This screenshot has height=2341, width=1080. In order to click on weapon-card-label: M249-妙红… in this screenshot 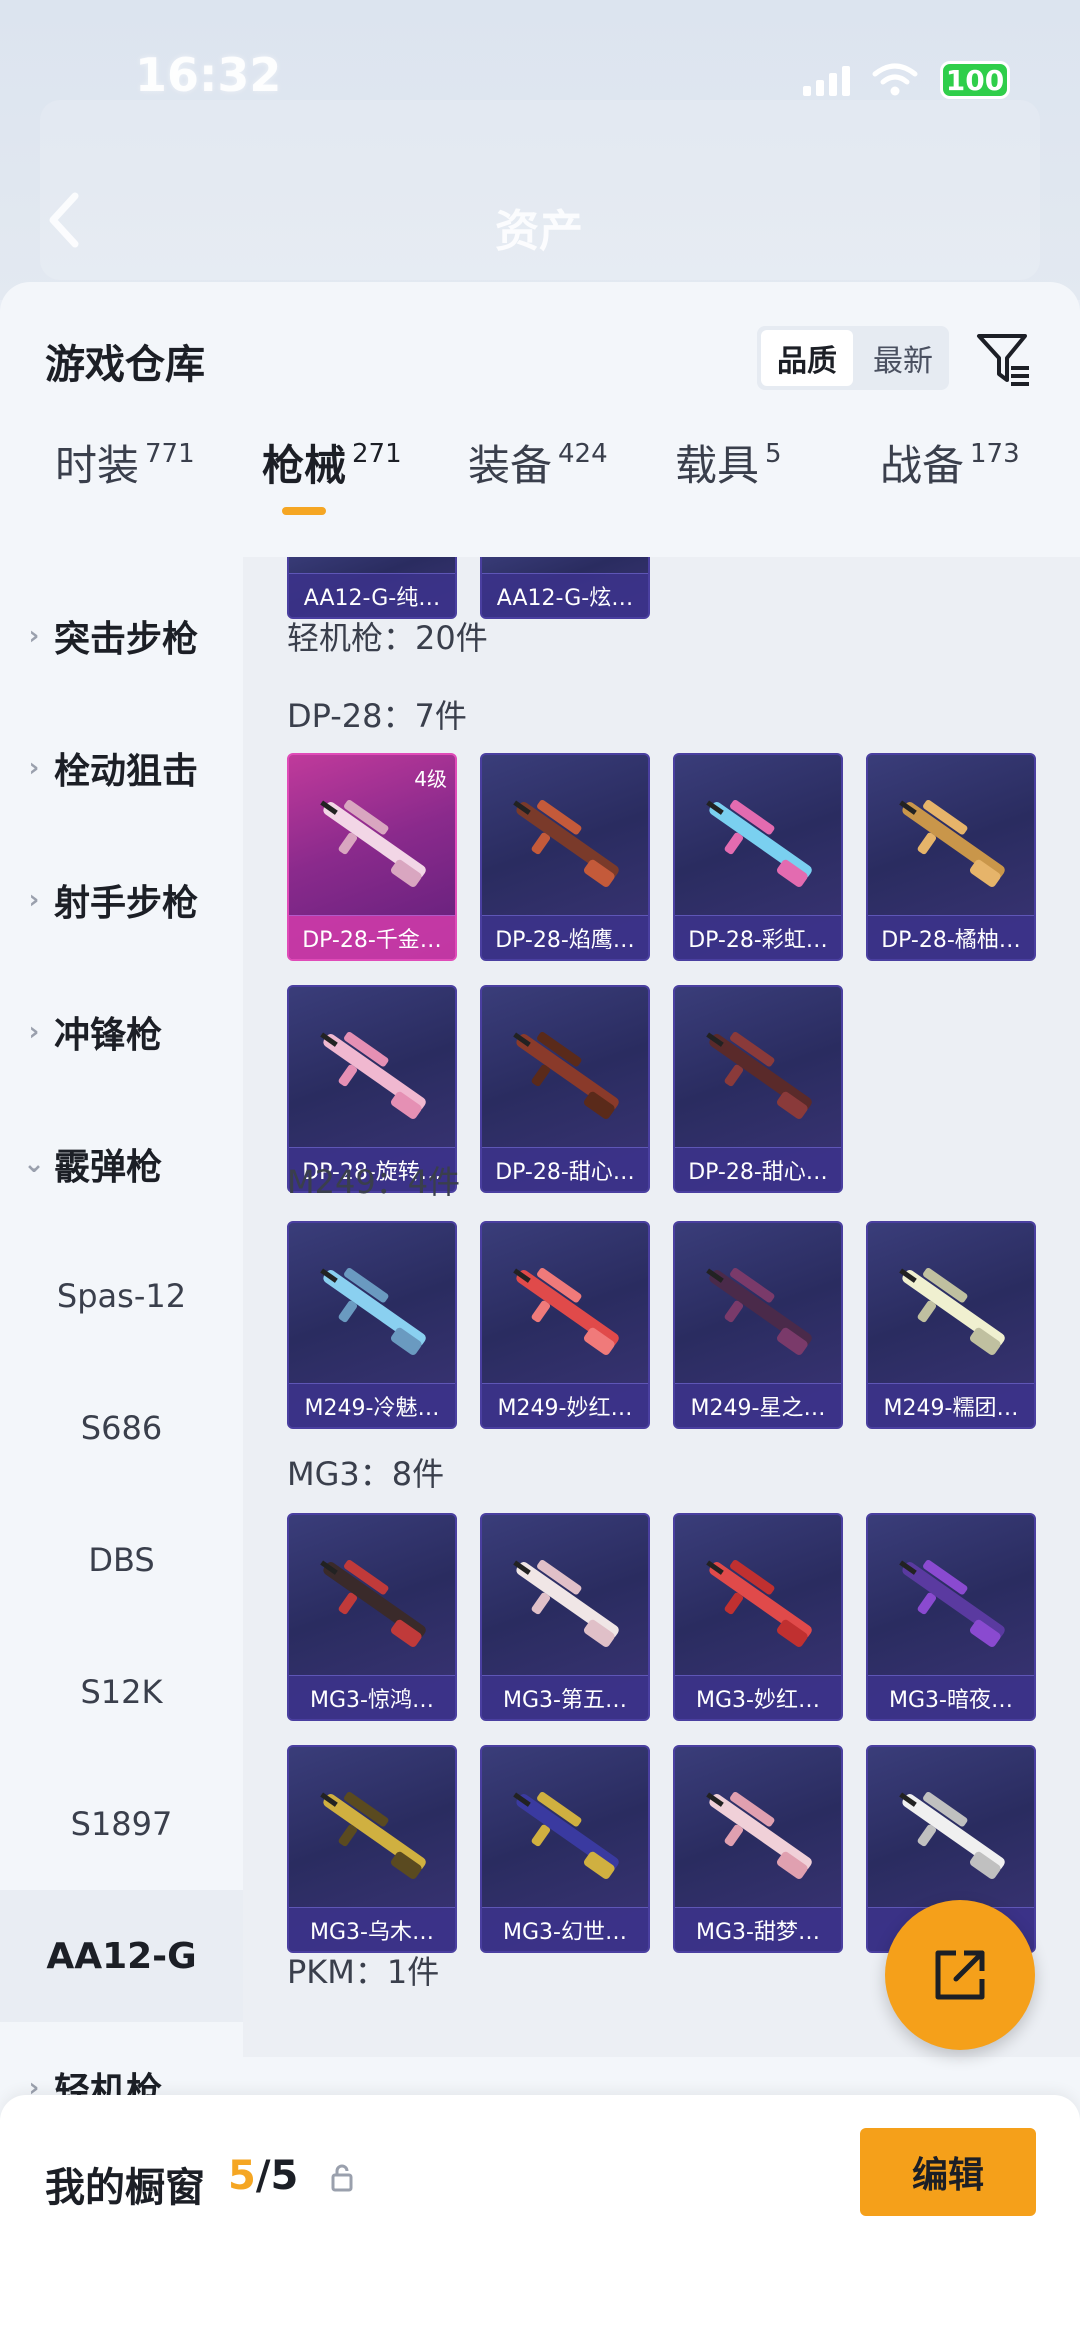, I will do `click(565, 1405)`.